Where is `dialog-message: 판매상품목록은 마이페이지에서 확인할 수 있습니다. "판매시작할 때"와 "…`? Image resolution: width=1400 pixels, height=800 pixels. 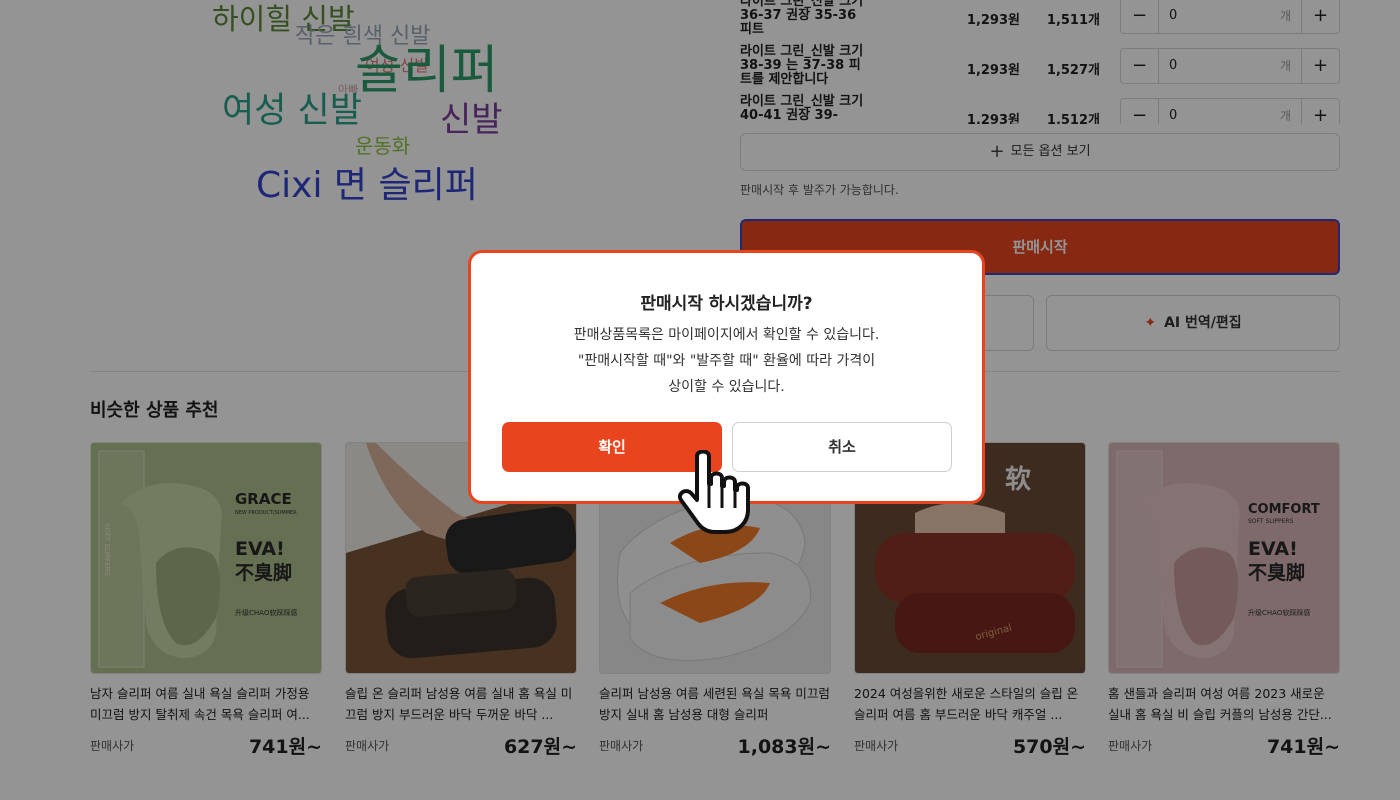
dialog-message: 판매상품목록은 마이페이지에서 확인할 수 있습니다. "판매시작할 때"와 "… is located at coordinates (726, 361).